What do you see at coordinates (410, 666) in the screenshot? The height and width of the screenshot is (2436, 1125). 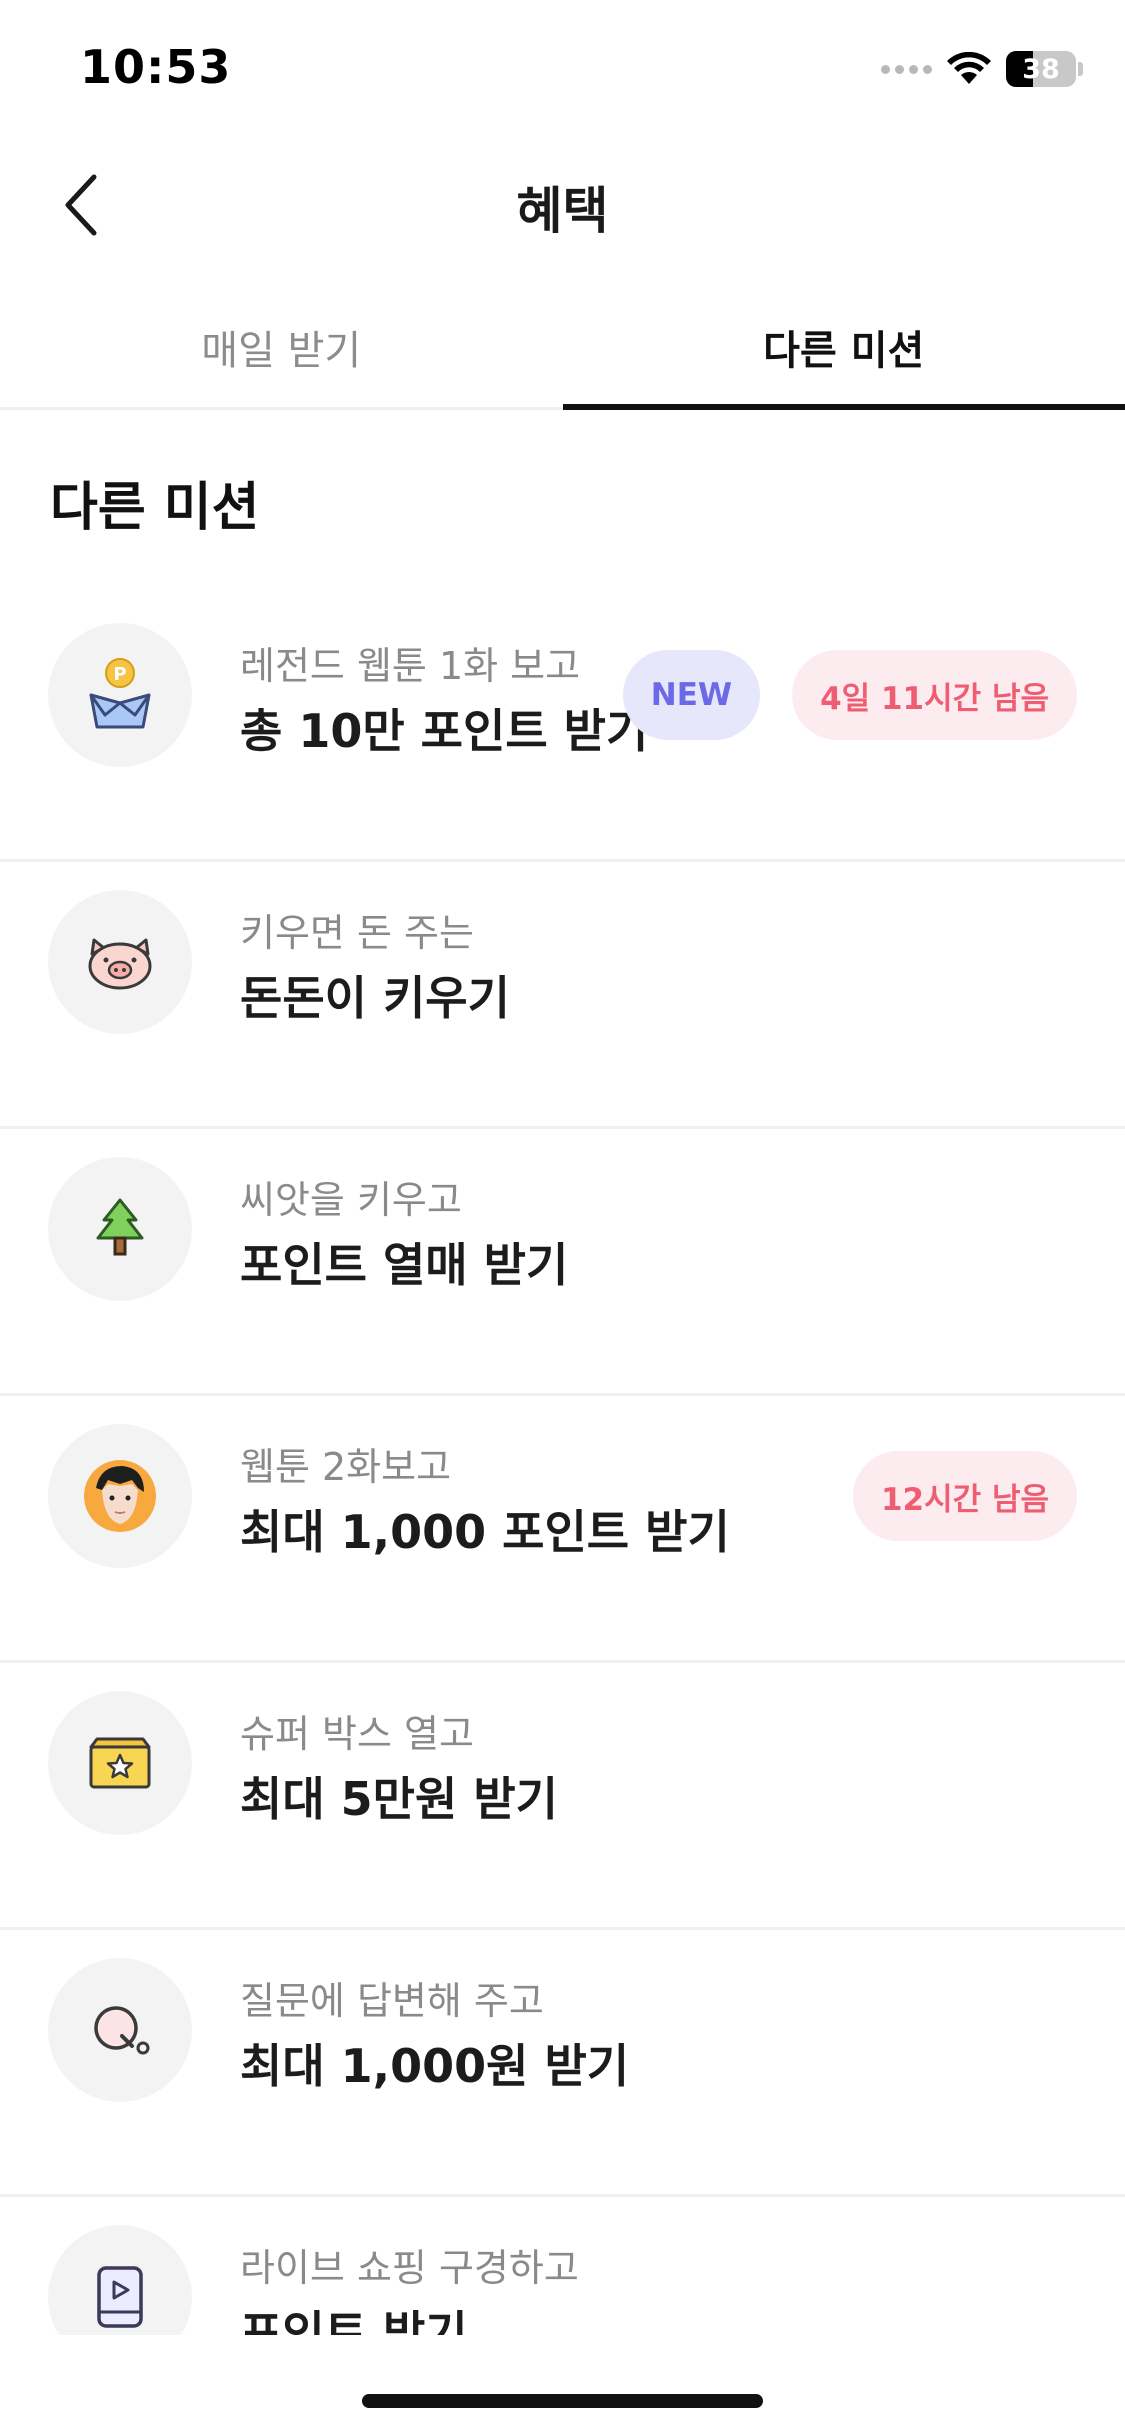 I see `mission-subtitle: 레전드 웹툰 1화 보고` at bounding box center [410, 666].